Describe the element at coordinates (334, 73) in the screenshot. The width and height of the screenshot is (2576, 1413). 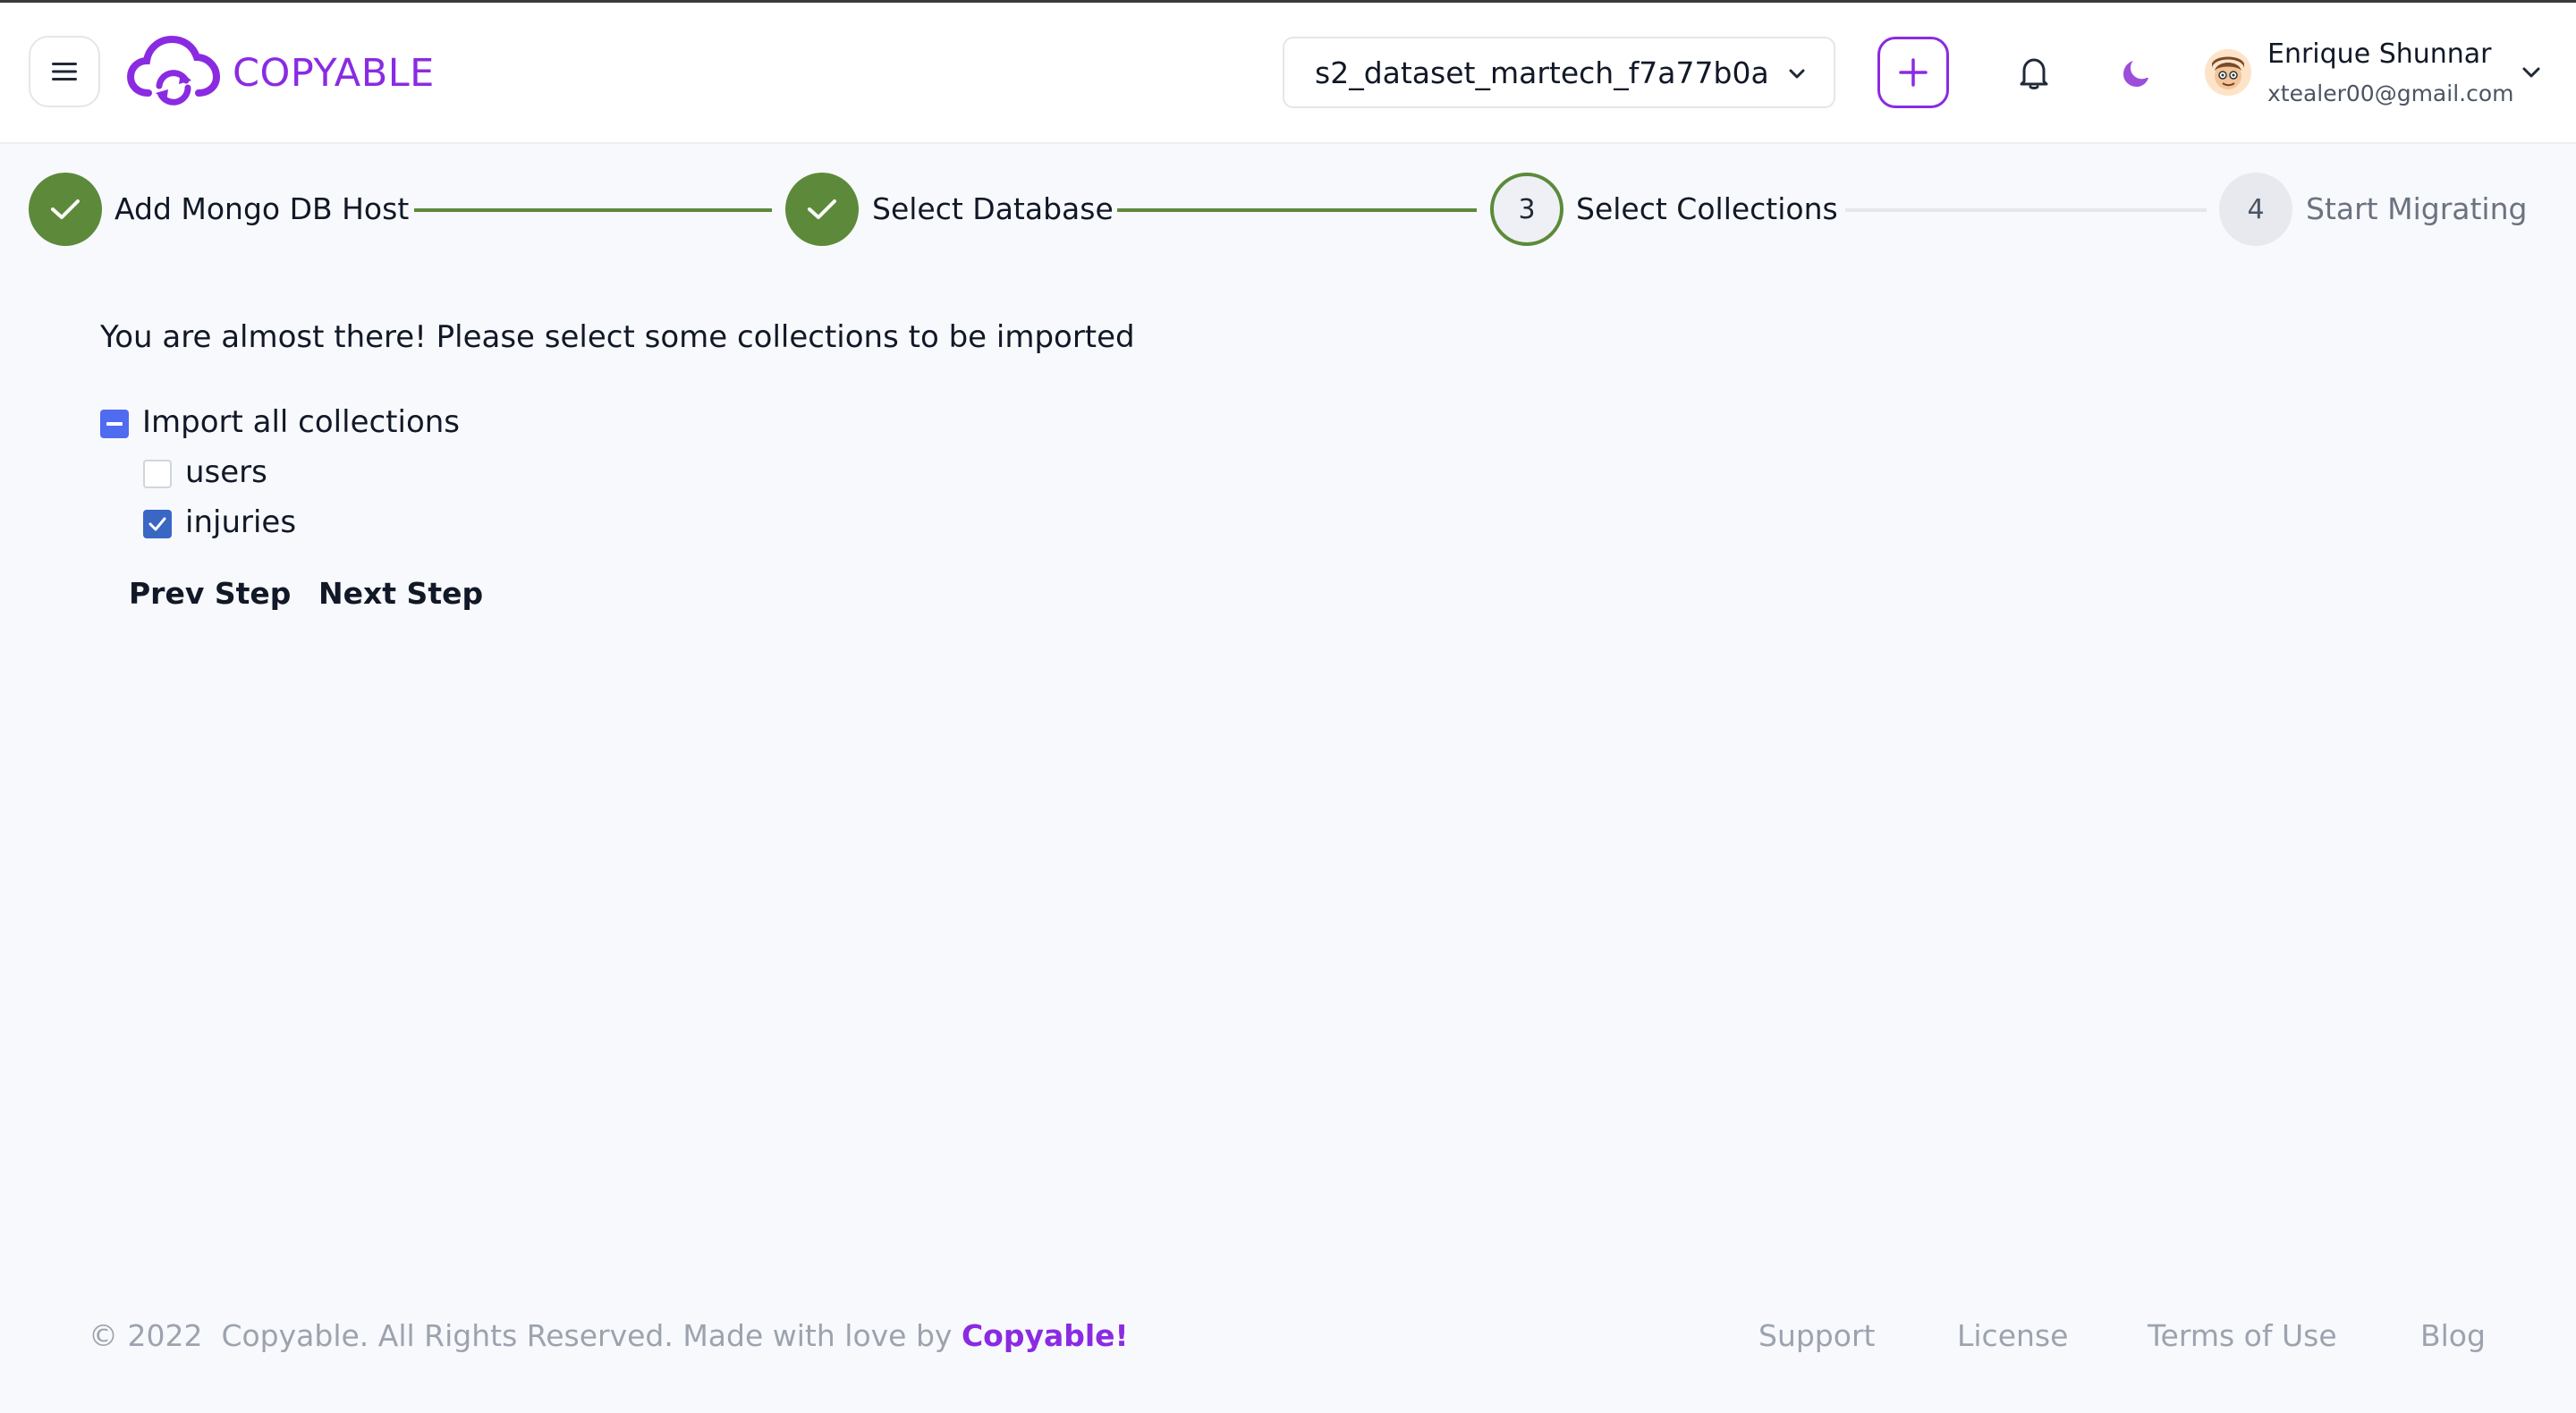
I see `brand-name: COPYABLE` at that location.